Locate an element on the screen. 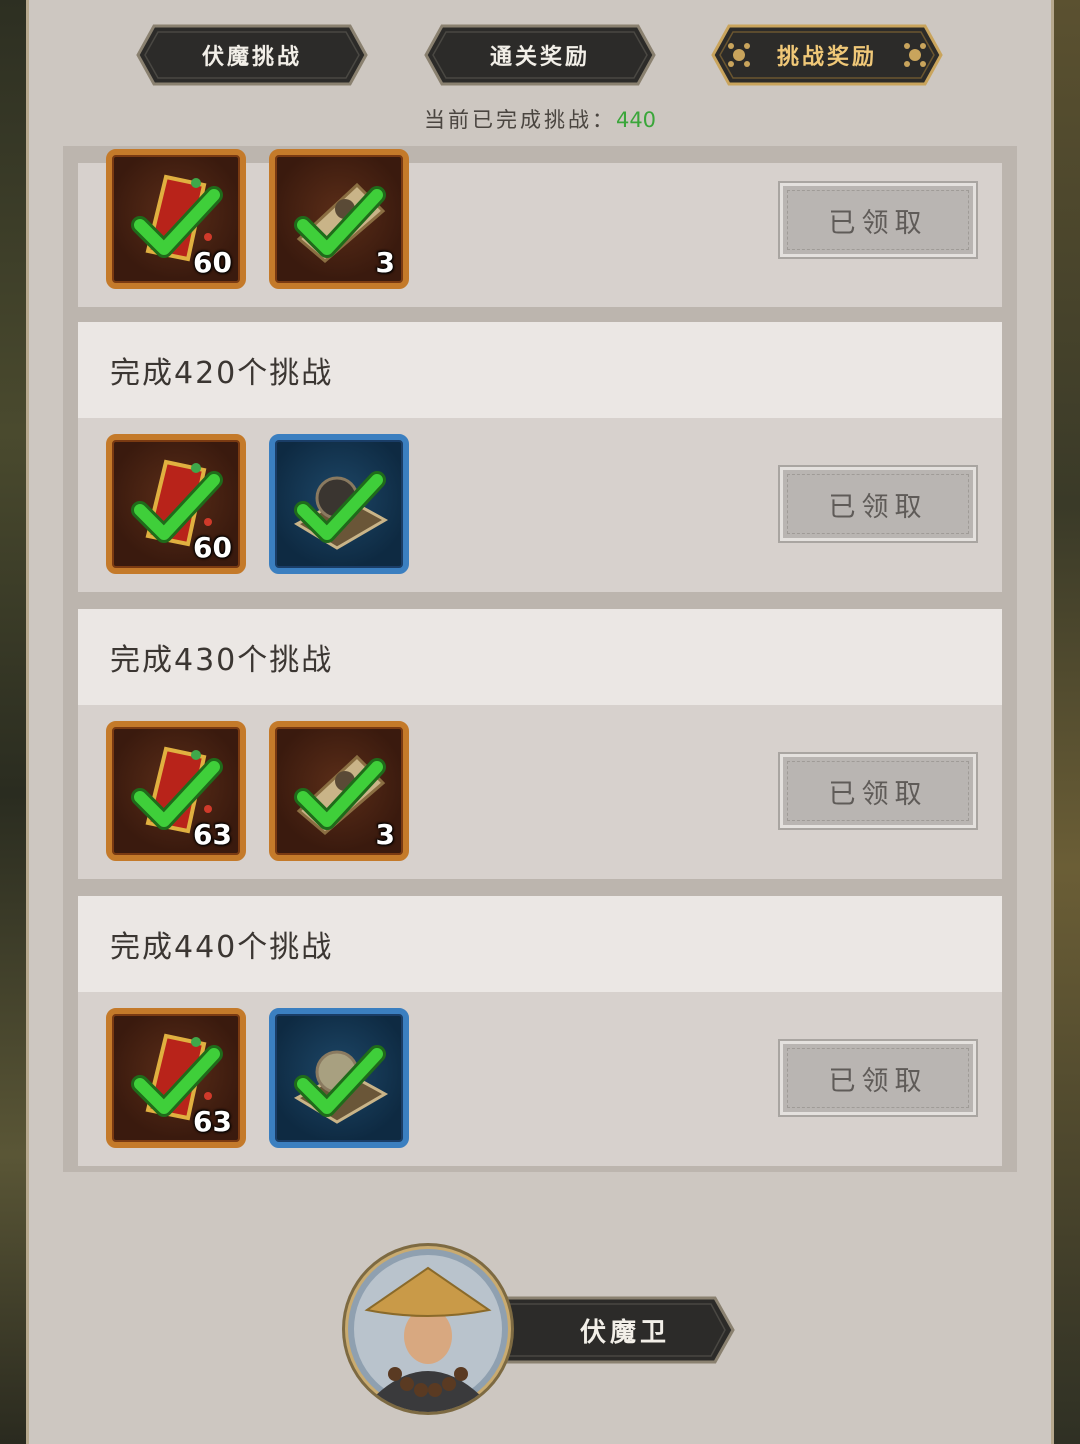 Image resolution: width=1080 pixels, height=1444 pixels. tab-label: 伏魔挑战 is located at coordinates (251, 57).